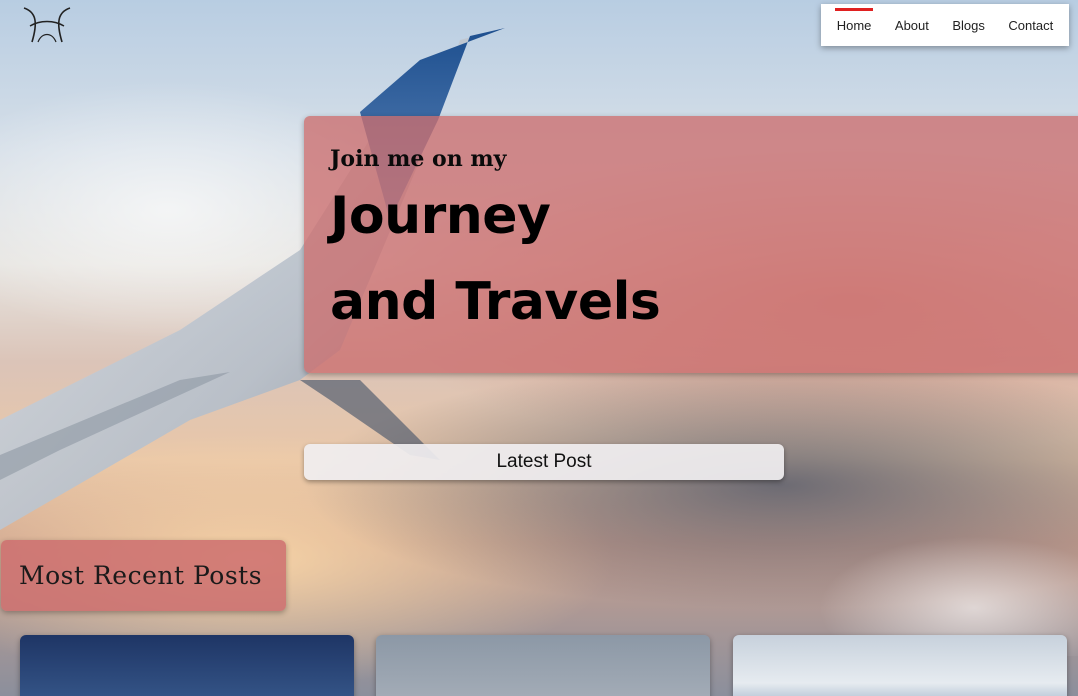 Image resolution: width=1078 pixels, height=696 pixels. Describe the element at coordinates (912, 25) in the screenshot. I see `nav-about: About` at that location.